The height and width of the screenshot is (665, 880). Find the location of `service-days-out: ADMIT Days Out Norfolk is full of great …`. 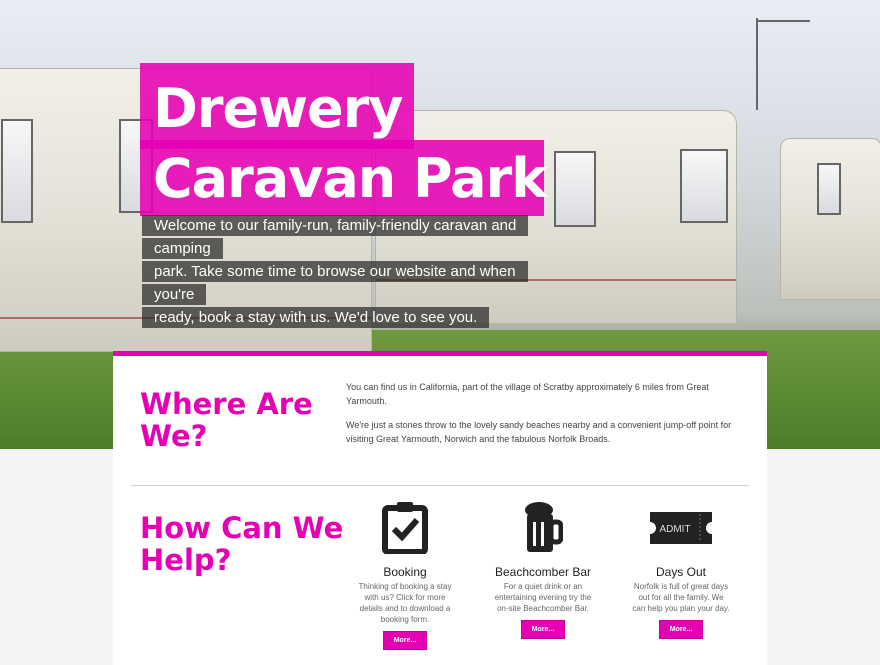

service-days-out: ADMIT Days Out Norfolk is full of great … is located at coordinates (681, 570).